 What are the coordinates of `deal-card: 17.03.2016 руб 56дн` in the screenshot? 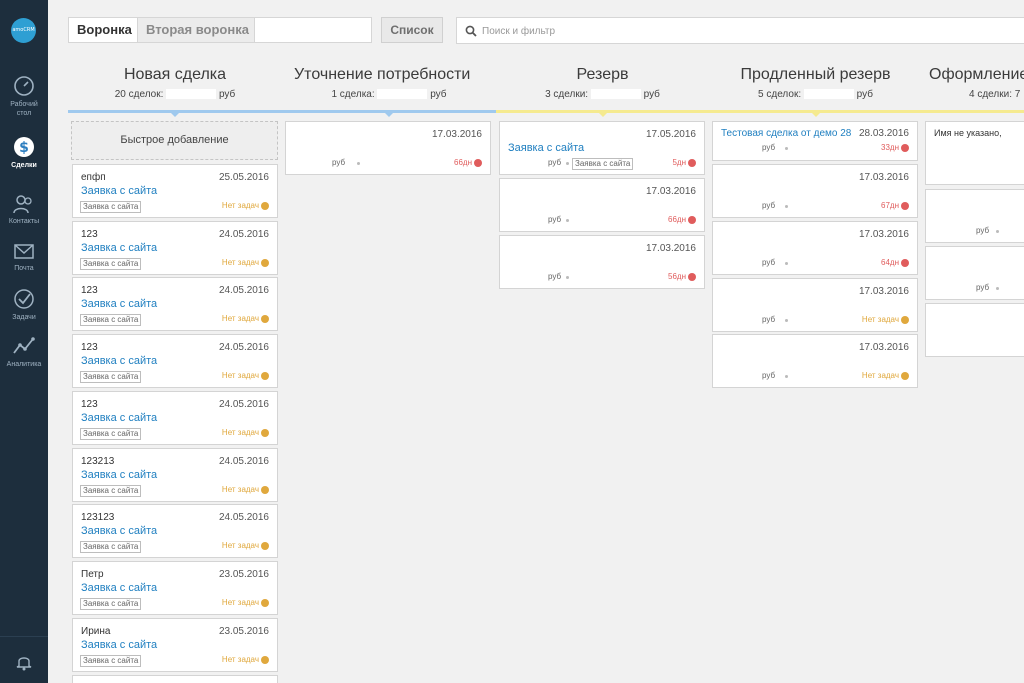 It's located at (602, 262).